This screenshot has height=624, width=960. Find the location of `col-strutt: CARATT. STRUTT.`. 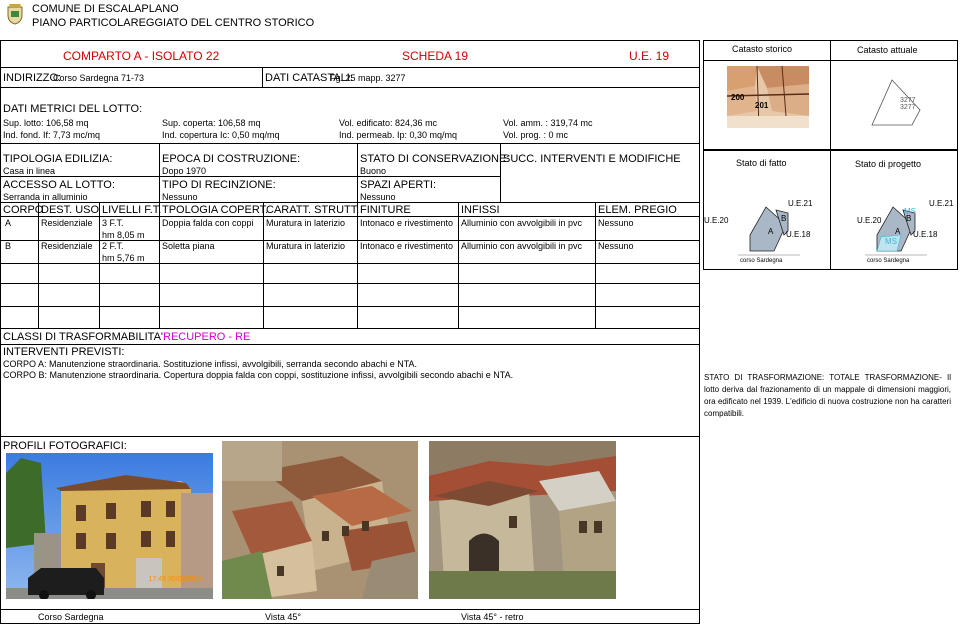

col-strutt: CARATT. STRUTT. is located at coordinates (313, 210).